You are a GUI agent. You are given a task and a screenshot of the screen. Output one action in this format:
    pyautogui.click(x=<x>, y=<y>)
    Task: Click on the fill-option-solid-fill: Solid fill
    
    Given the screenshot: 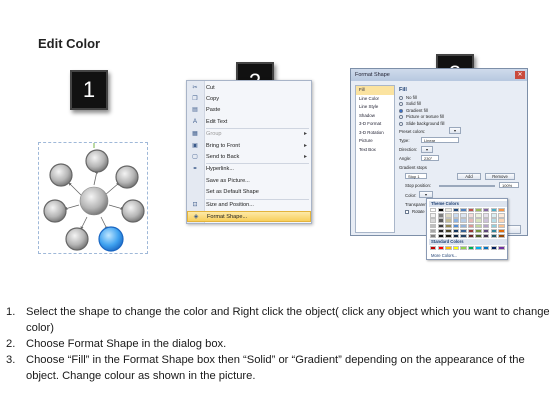 What is the action you would take?
    pyautogui.click(x=410, y=104)
    